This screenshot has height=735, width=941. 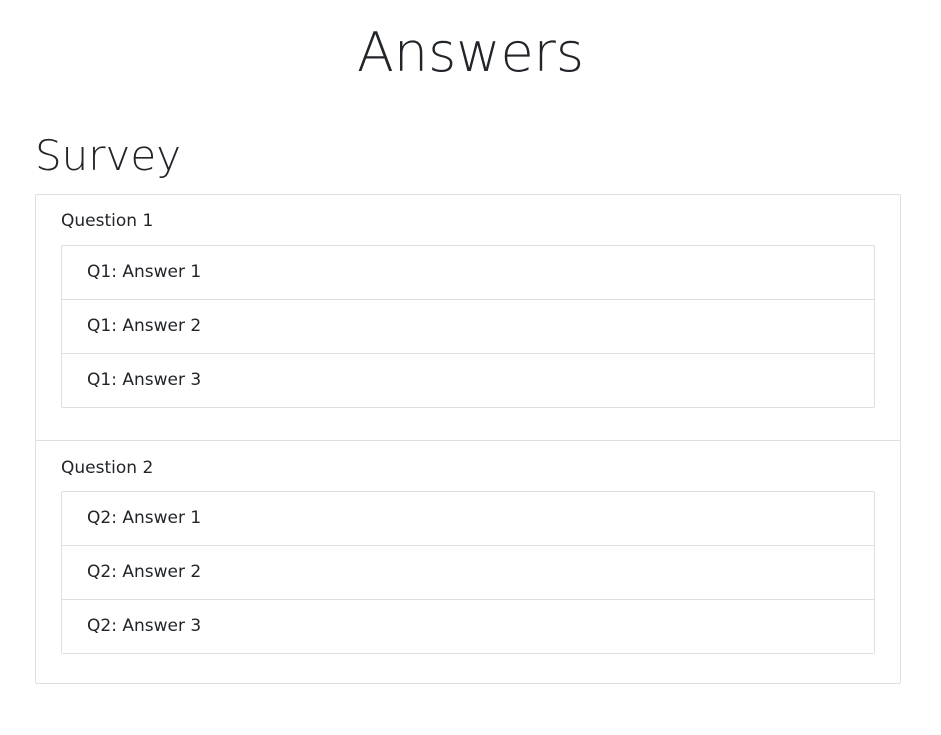 What do you see at coordinates (470, 52) in the screenshot?
I see `page-title: Answers` at bounding box center [470, 52].